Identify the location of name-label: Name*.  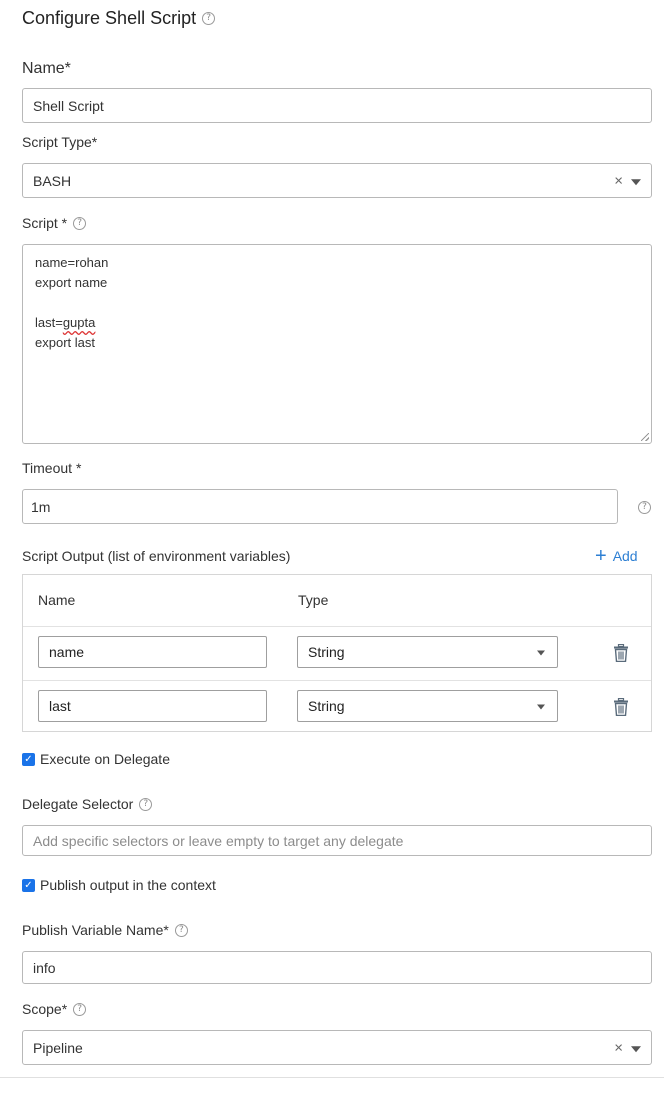
(46, 69).